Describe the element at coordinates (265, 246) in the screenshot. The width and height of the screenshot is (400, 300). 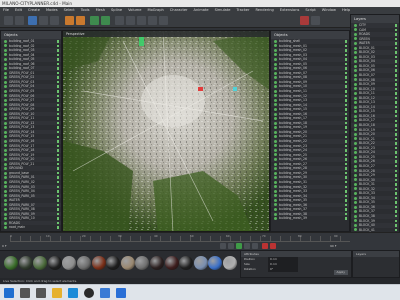
I see `record-button` at that location.